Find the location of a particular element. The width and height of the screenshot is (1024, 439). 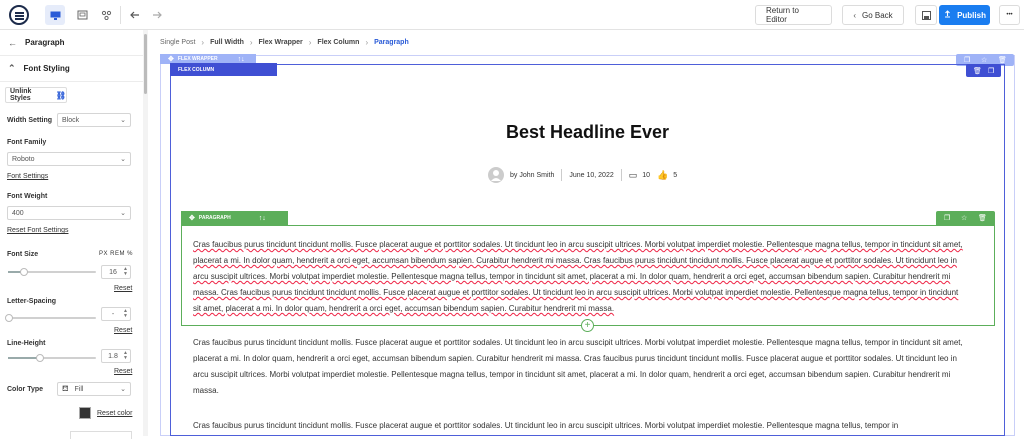

app-logo-icon is located at coordinates (19, 15).